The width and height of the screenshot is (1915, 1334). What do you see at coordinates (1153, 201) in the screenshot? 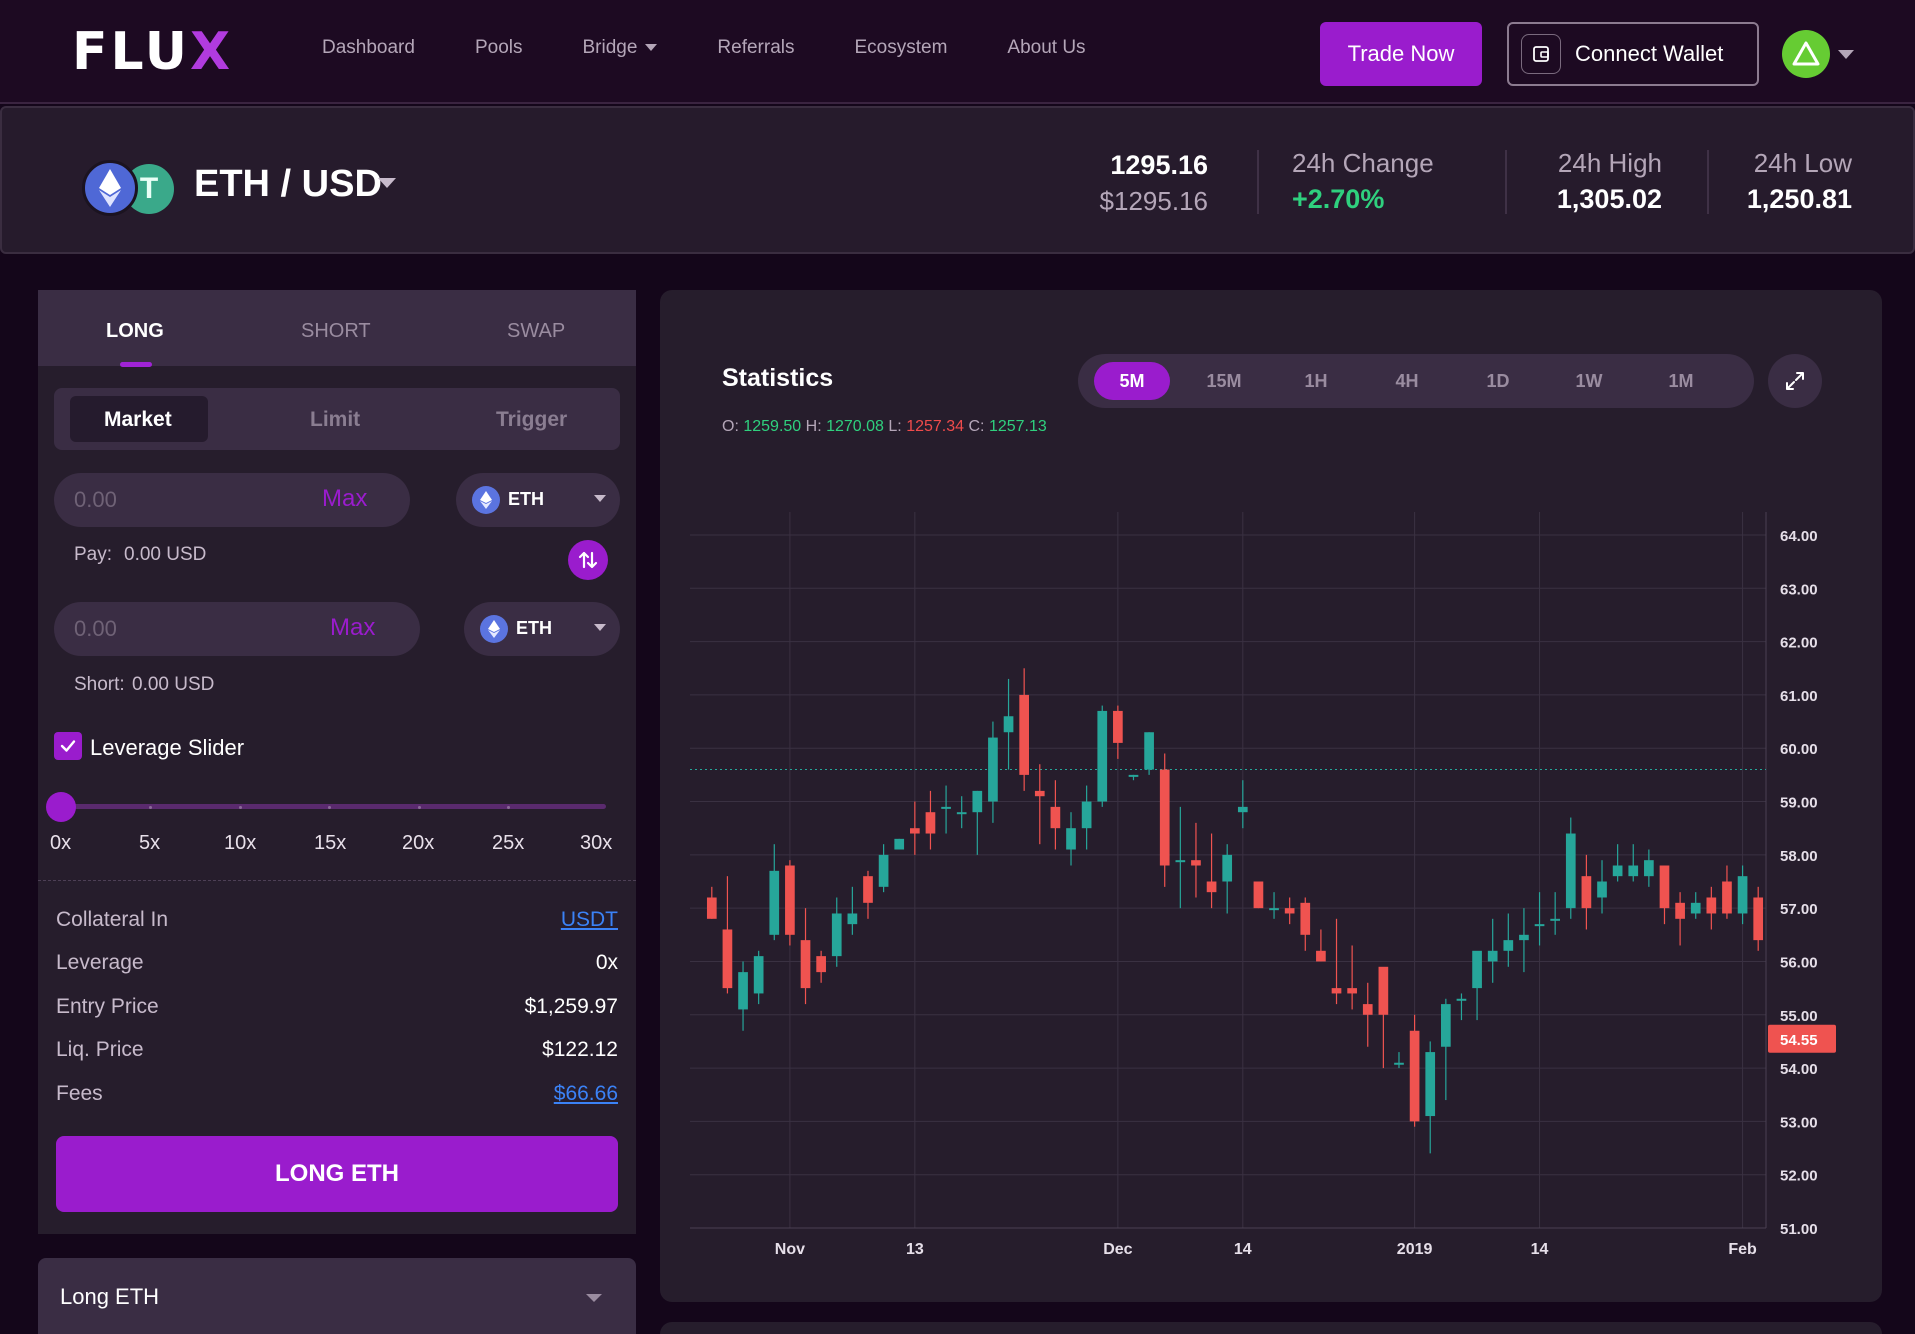
I see `current-price-usd: $1295.16` at bounding box center [1153, 201].